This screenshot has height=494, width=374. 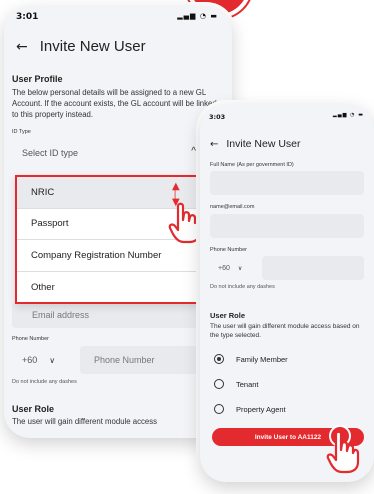 I want to click on role-title: User Role, so click(x=33, y=409).